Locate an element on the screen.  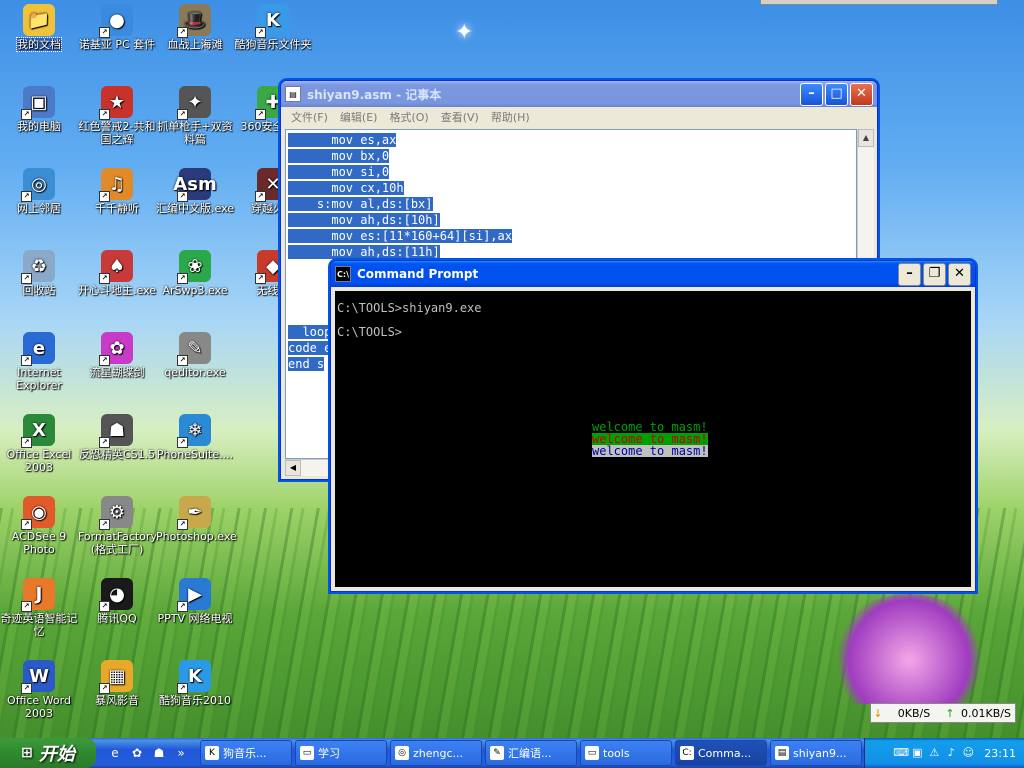
menu-view: 查看(V) is located at coordinates (460, 117).